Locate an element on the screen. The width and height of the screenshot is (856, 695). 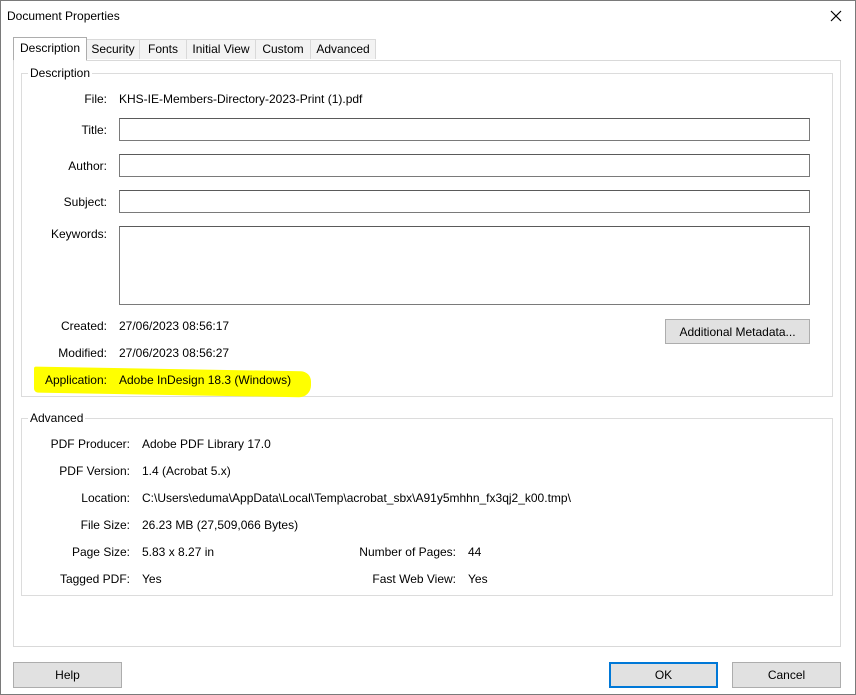
advanced-group-title: Advanced is located at coordinates (57, 418).